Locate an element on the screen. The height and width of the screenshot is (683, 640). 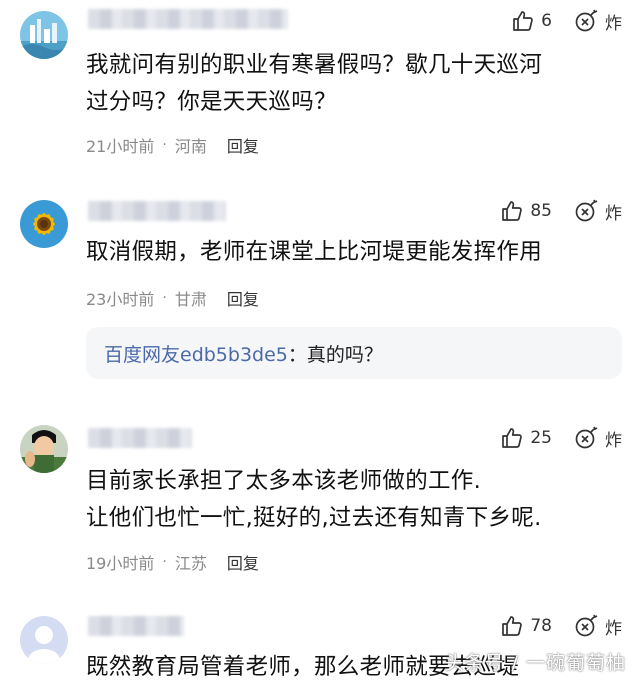
sub-reply-text: ：真的吗？ is located at coordinates (335, 354).